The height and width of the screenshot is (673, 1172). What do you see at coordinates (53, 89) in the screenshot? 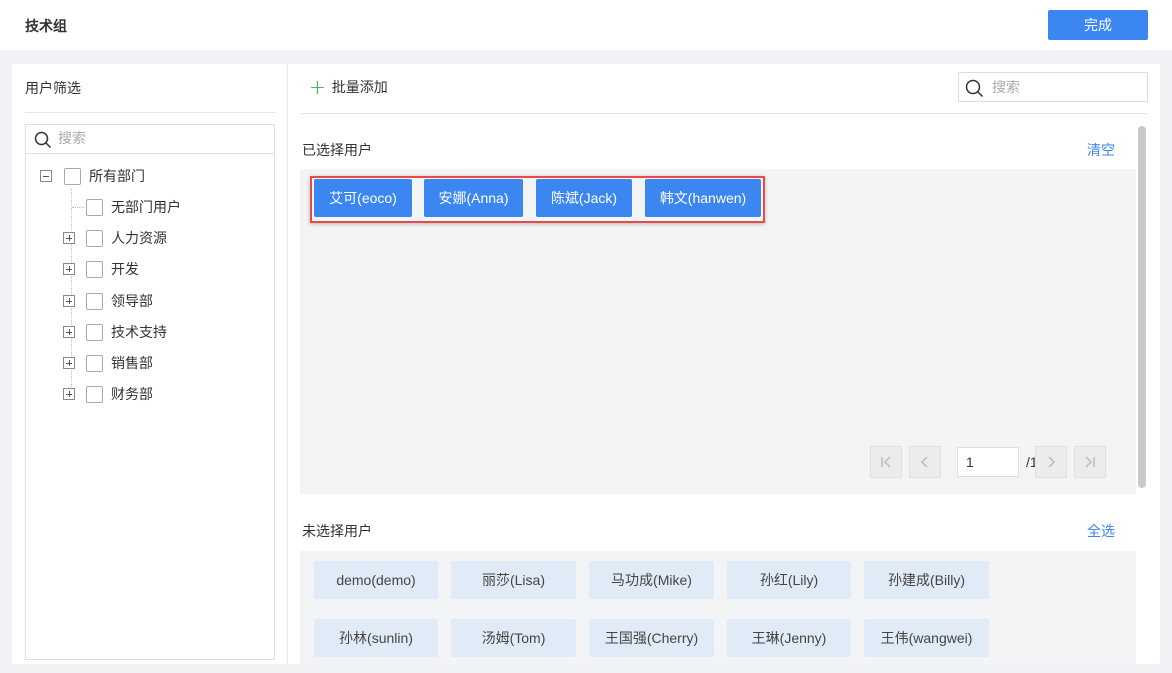
I see `filter-title: 用户筛选` at bounding box center [53, 89].